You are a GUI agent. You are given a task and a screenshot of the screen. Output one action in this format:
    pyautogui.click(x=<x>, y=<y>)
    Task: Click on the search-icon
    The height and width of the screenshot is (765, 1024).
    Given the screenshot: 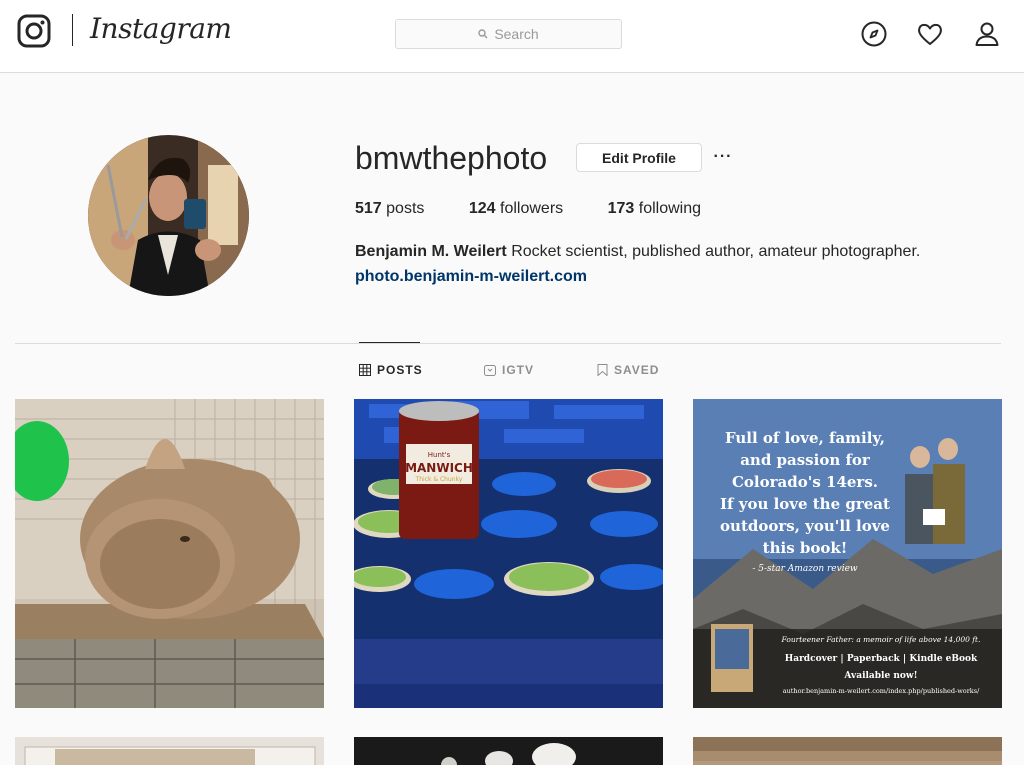 What is the action you would take?
    pyautogui.click(x=483, y=34)
    